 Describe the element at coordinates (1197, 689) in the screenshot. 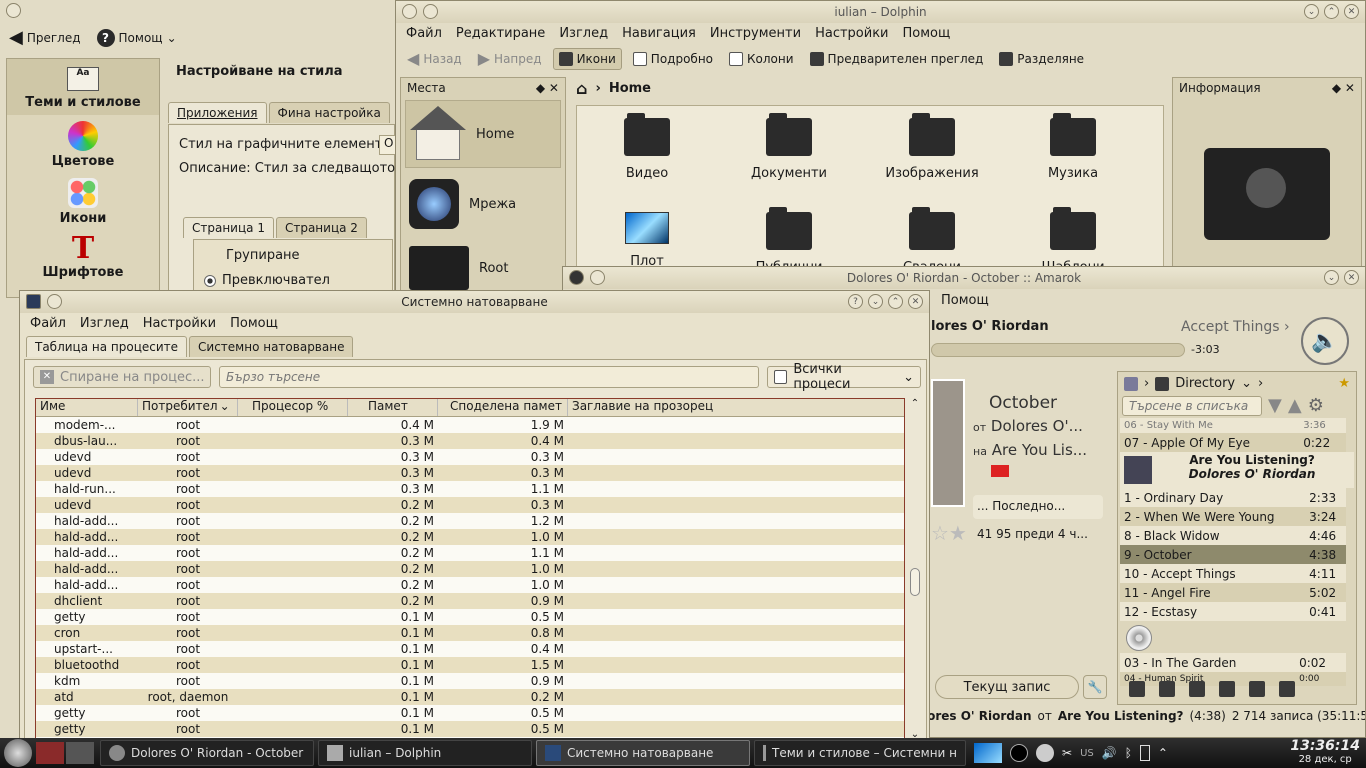

I see `undo-icon` at that location.